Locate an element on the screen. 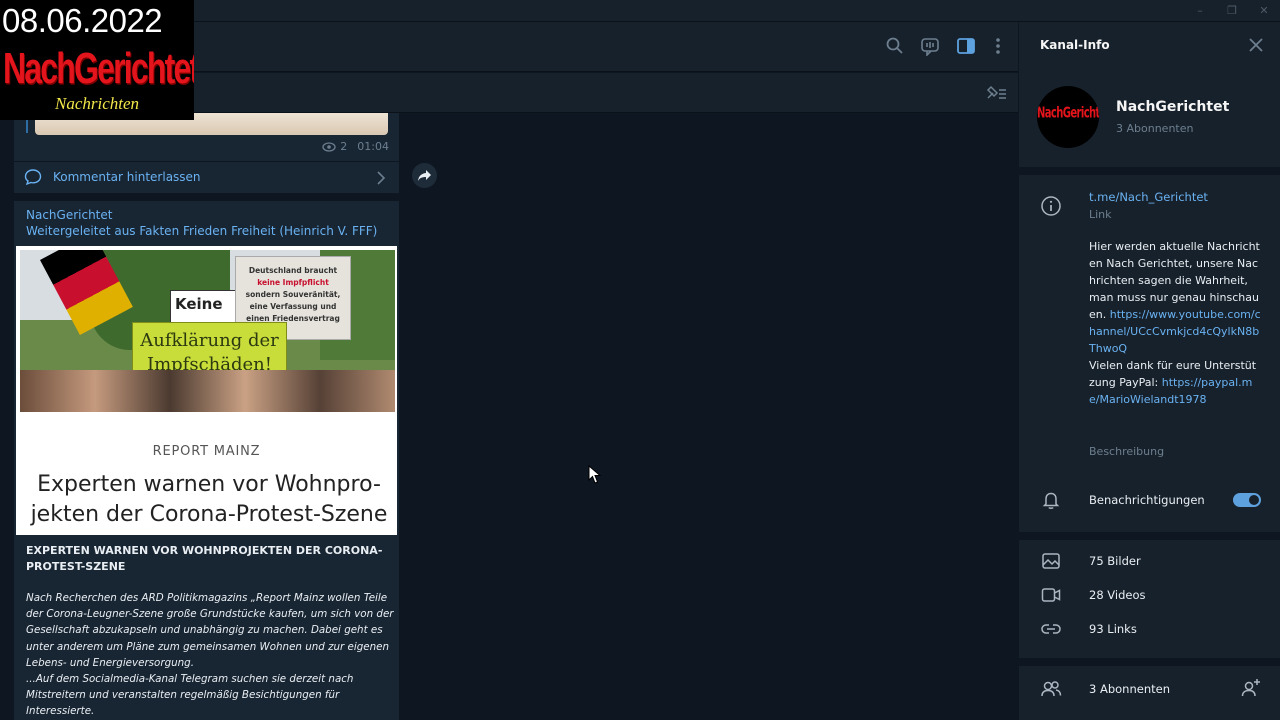  add-member-icon is located at coordinates (1250, 689).